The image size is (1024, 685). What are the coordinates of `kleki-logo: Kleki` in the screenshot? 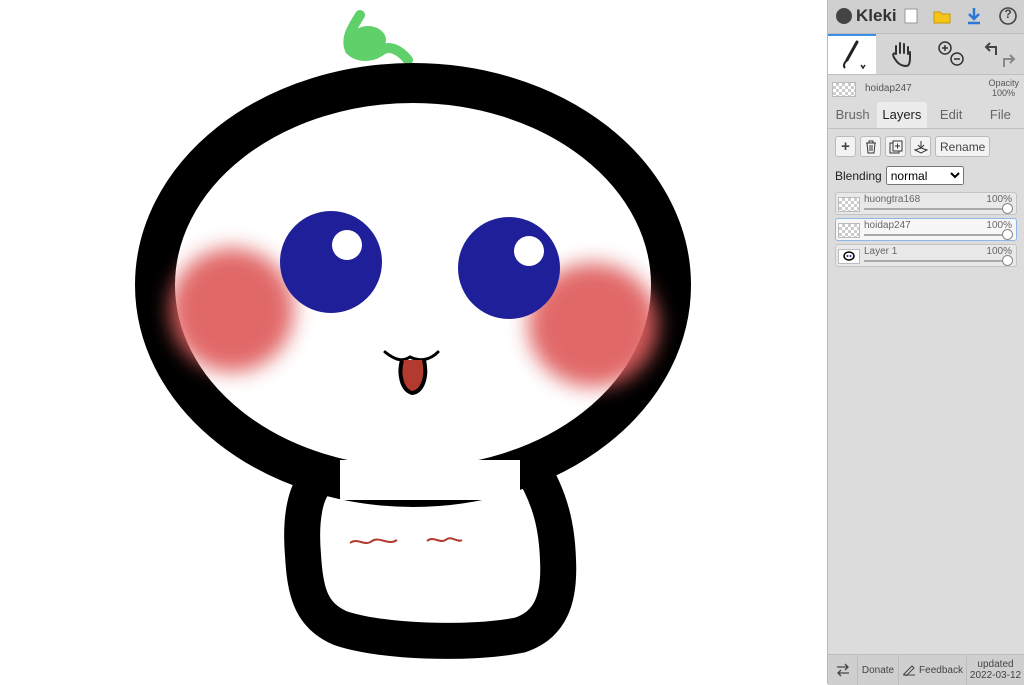 It's located at (866, 16).